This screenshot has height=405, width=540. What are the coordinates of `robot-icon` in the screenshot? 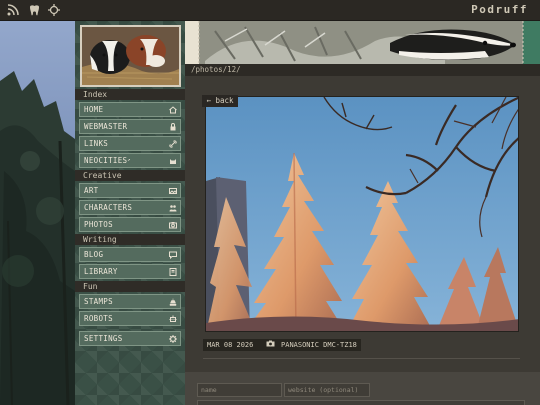 It's located at (172, 318).